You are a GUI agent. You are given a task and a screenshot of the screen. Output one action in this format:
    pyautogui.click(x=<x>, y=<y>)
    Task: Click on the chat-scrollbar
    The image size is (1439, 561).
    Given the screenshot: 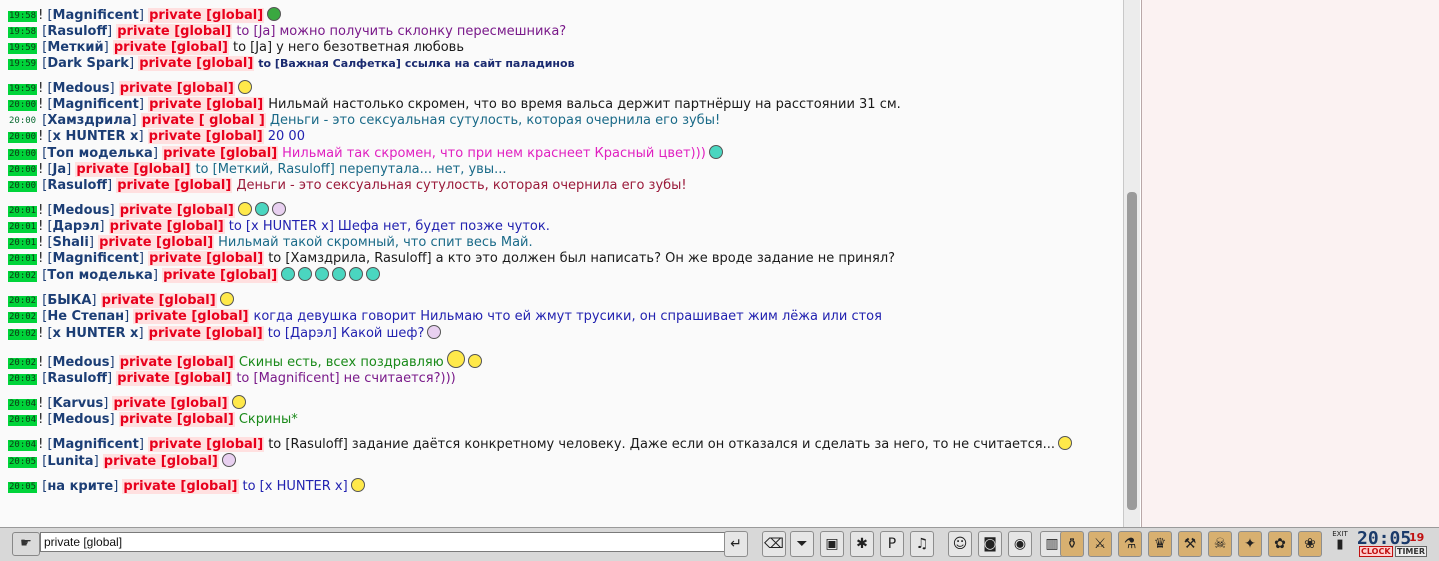 What is the action you would take?
    pyautogui.click(x=1131, y=263)
    